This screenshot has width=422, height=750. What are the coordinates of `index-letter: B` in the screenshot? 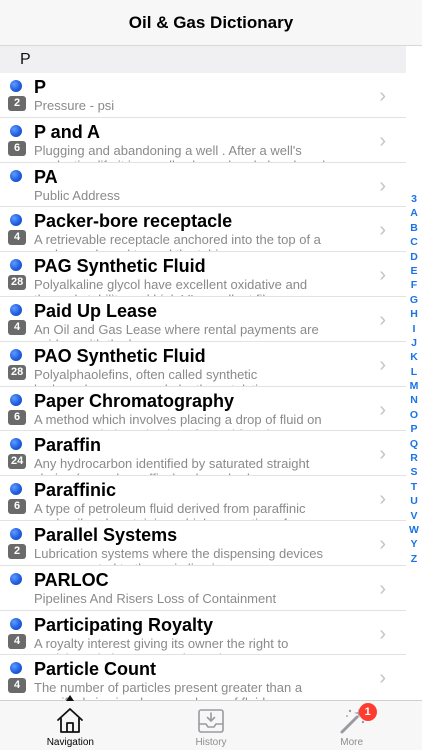 It's located at (414, 228).